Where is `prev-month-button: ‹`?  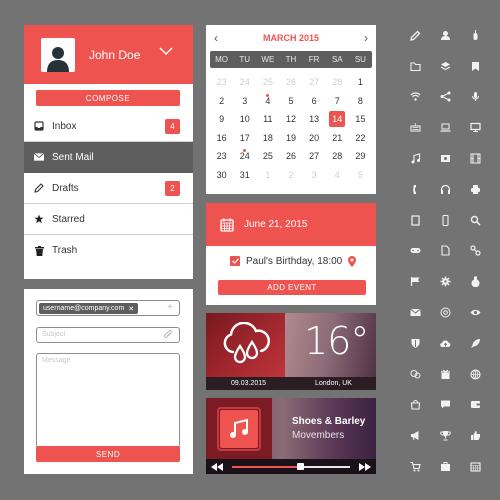
prev-month-button: ‹ is located at coordinates (216, 38).